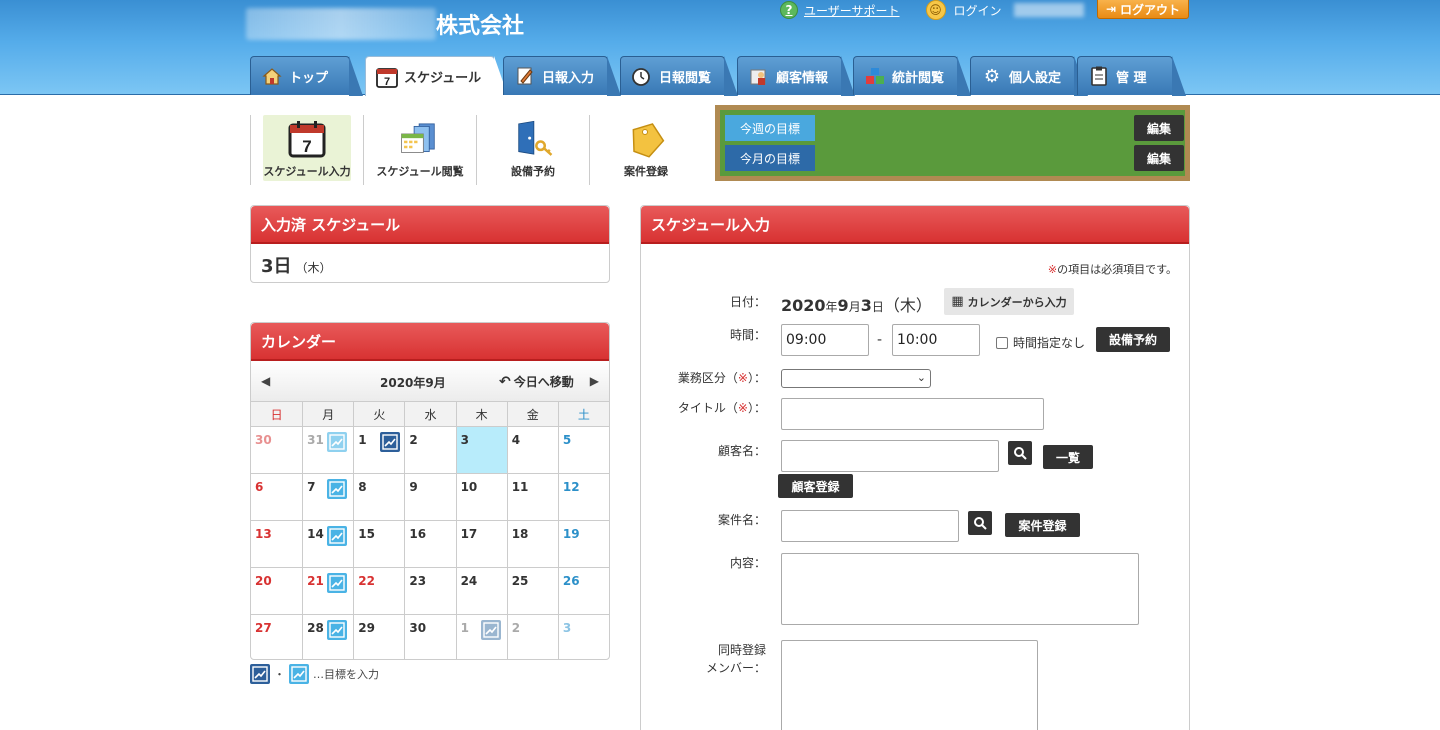 The height and width of the screenshot is (730, 1440). I want to click on schedule-input-title: スケジュール入力, so click(915, 225).